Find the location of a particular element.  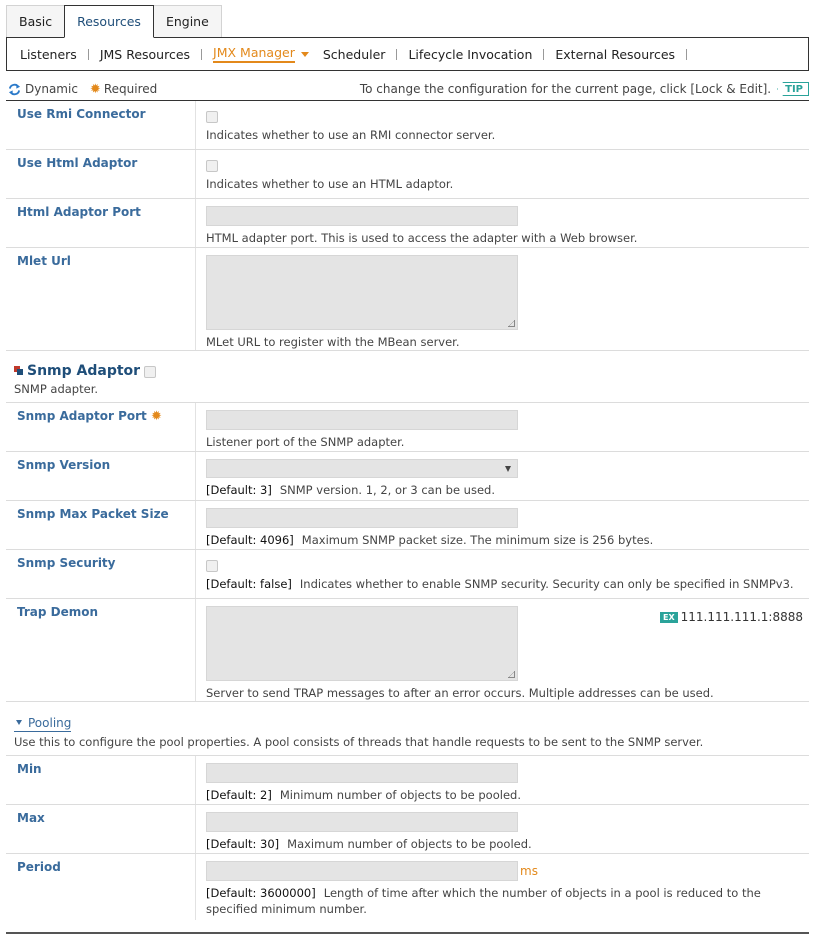

pooling-title: Pooling is located at coordinates (50, 722).